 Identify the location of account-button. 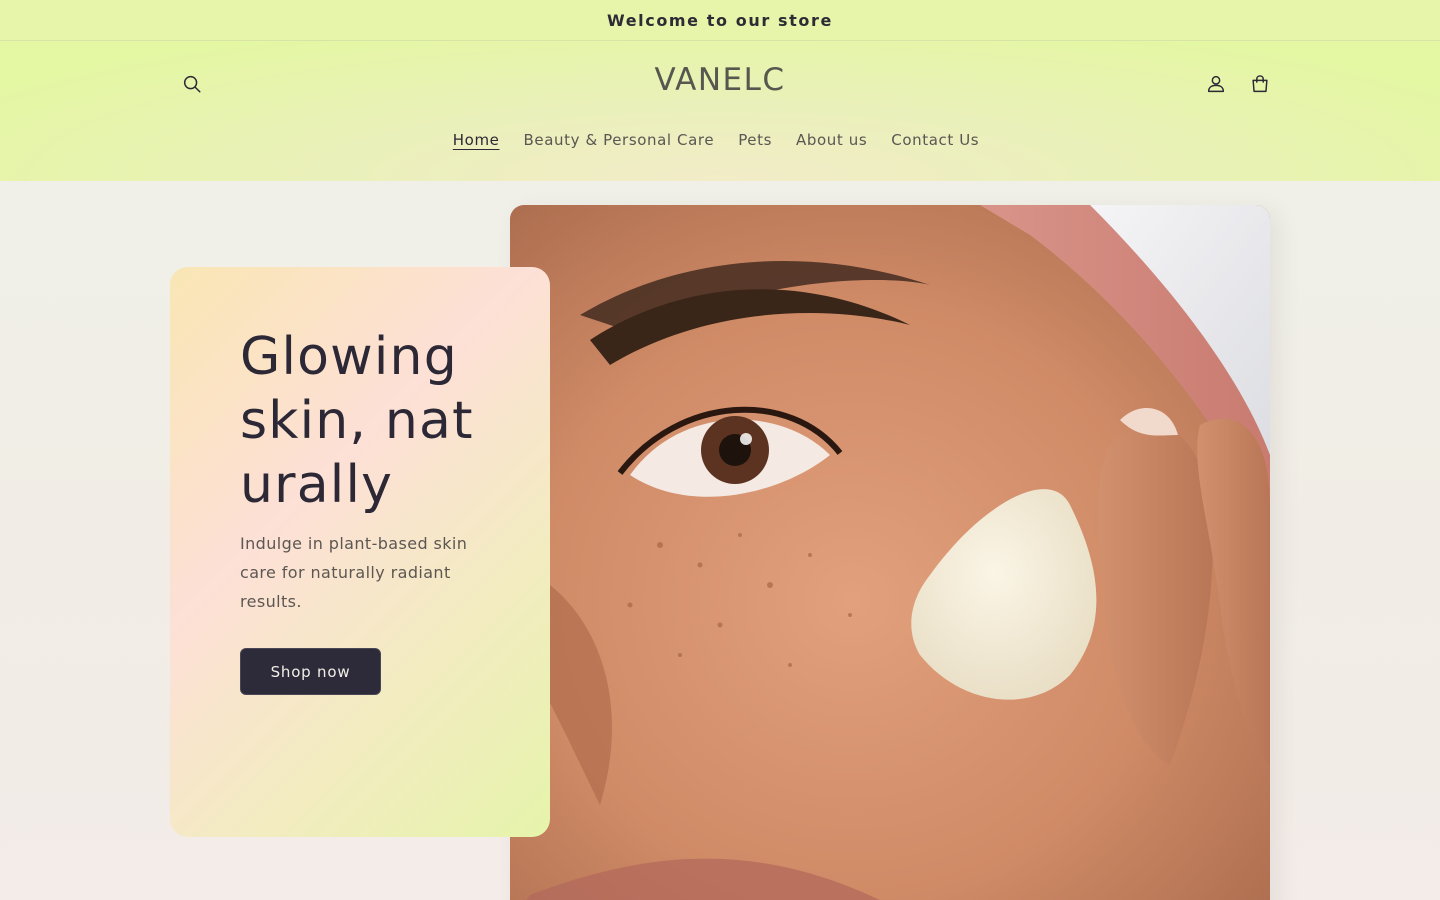
(1216, 84).